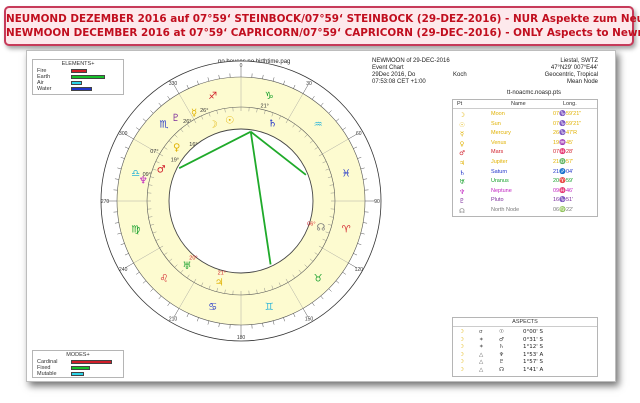  What do you see at coordinates (579, 61) in the screenshot?
I see `chart-place: Liestal, SWTZ` at bounding box center [579, 61].